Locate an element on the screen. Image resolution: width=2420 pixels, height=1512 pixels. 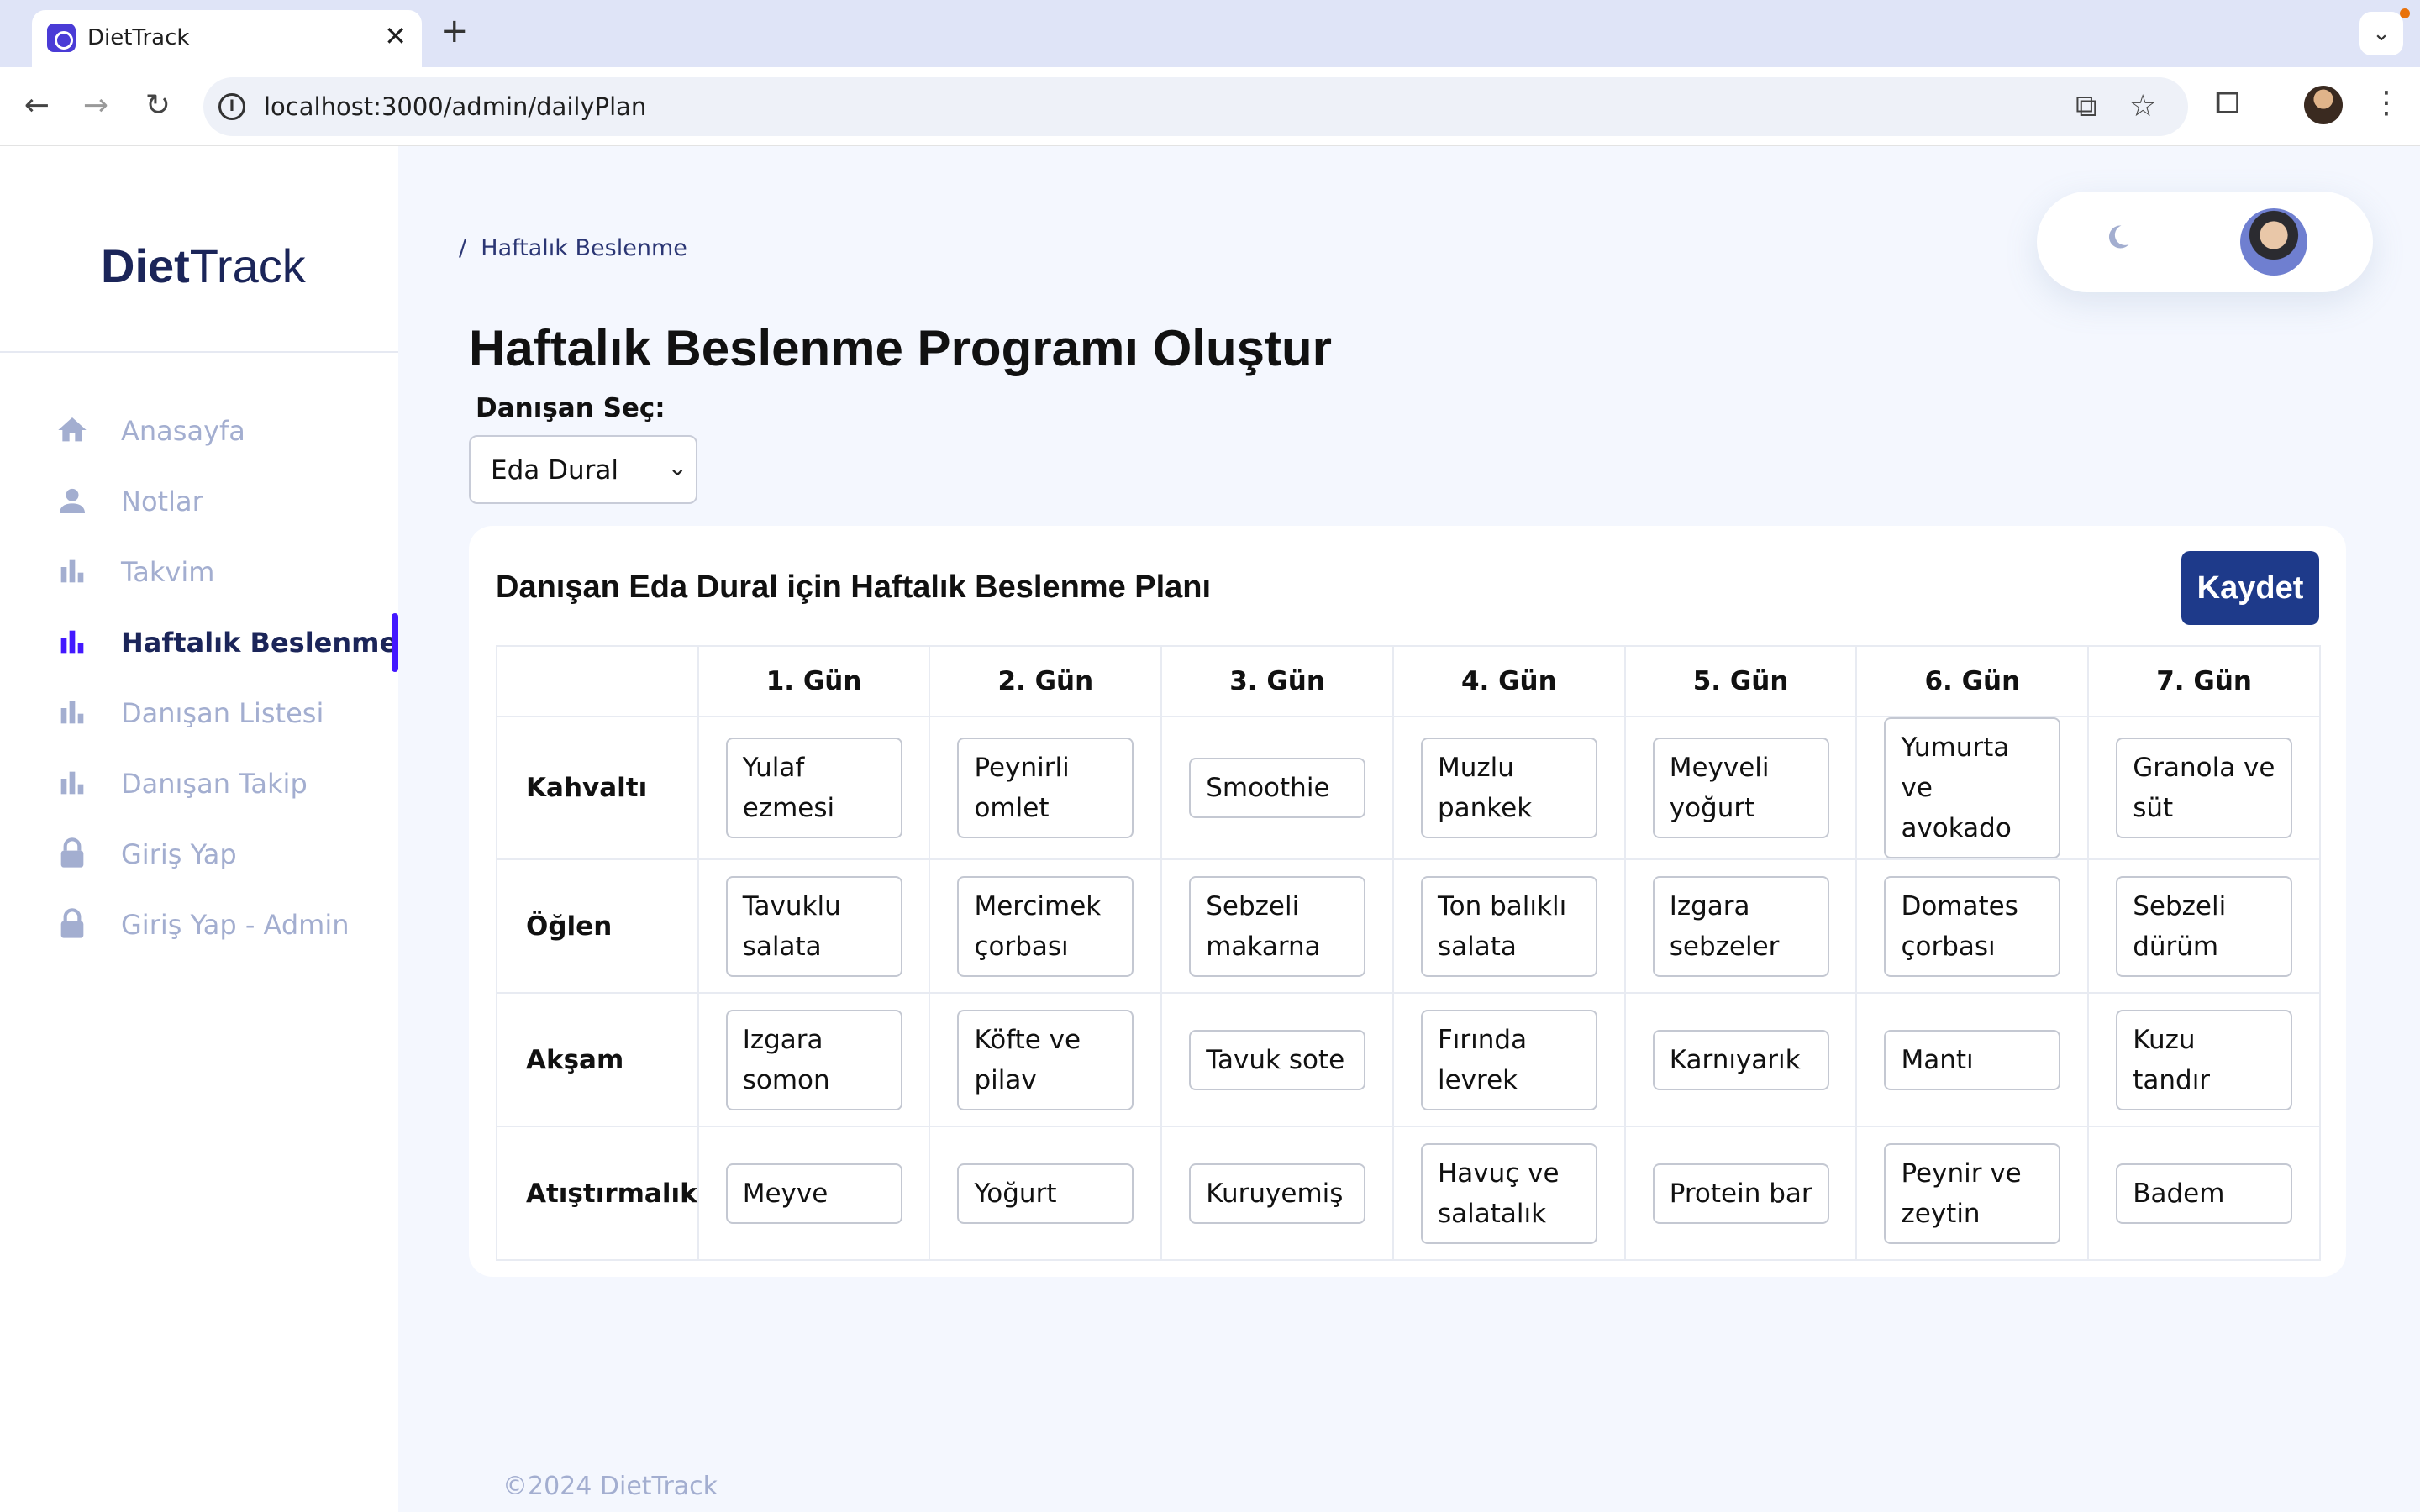
reload-icon: ↻ is located at coordinates (158, 106).